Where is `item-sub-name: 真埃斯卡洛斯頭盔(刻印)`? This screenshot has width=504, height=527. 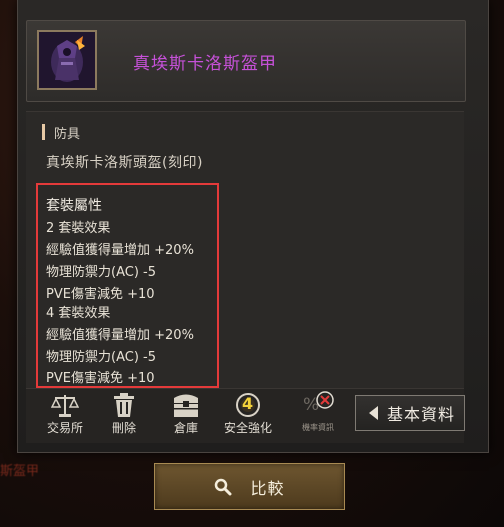
item-sub-name: 真埃斯卡洛斯頭盔(刻印) is located at coordinates (124, 163).